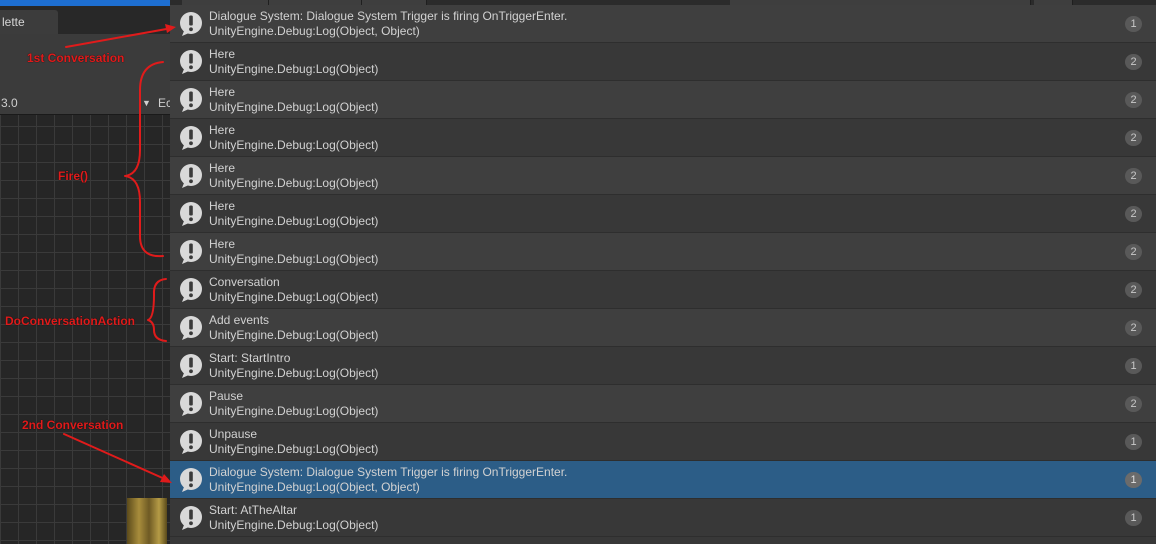  What do you see at coordinates (250, 358) in the screenshot?
I see `log-message: Start: StartIntro` at bounding box center [250, 358].